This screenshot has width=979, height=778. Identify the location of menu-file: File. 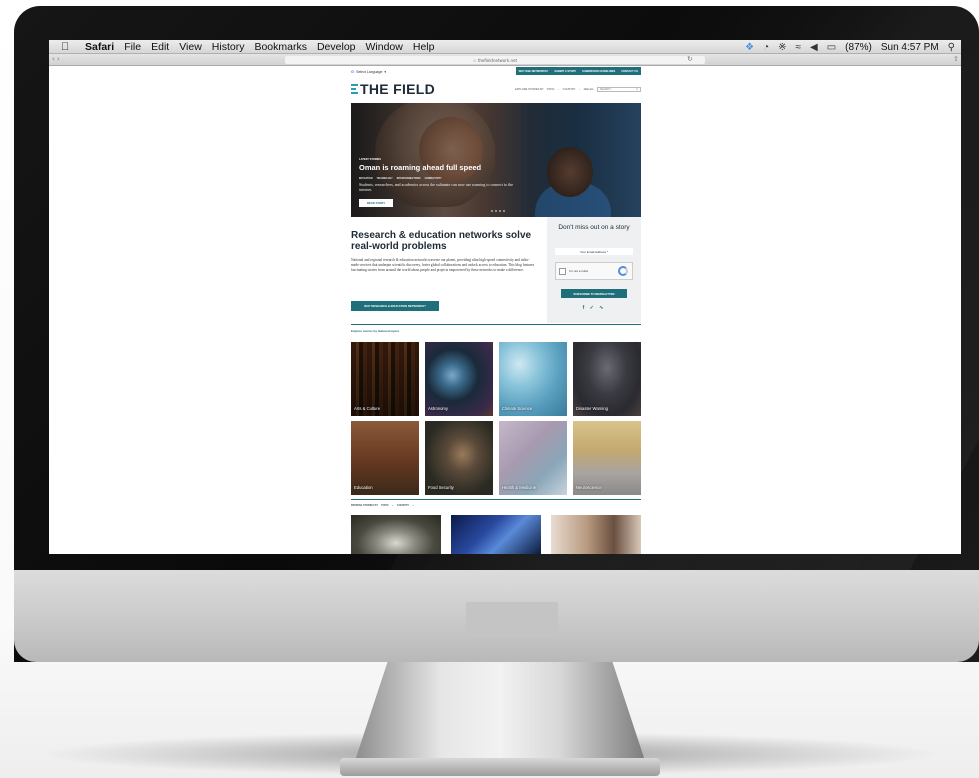
(132, 47).